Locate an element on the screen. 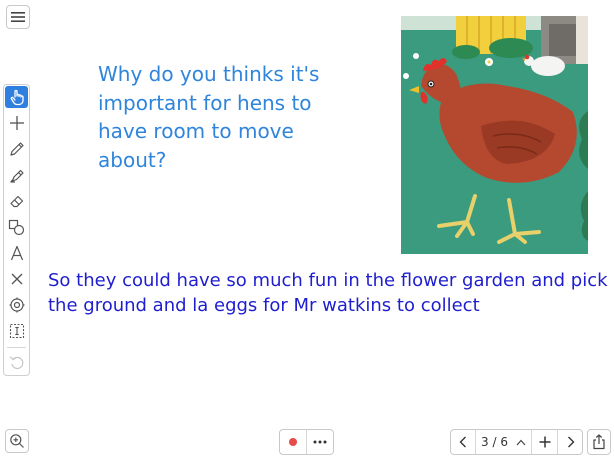  question-line: have room to move is located at coordinates (196, 131).